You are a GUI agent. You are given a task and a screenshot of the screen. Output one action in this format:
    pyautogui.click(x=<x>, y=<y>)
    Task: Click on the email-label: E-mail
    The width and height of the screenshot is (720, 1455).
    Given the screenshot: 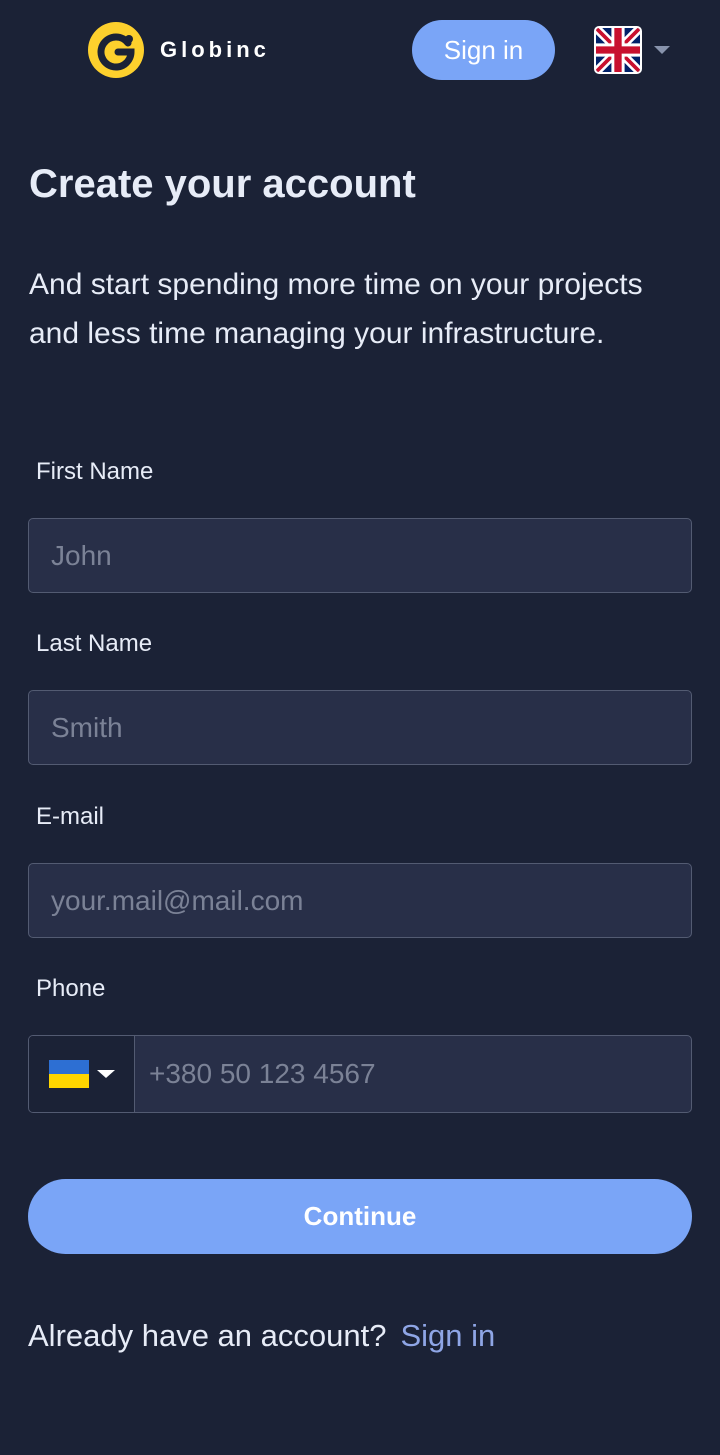 What is the action you would take?
    pyautogui.click(x=70, y=816)
    